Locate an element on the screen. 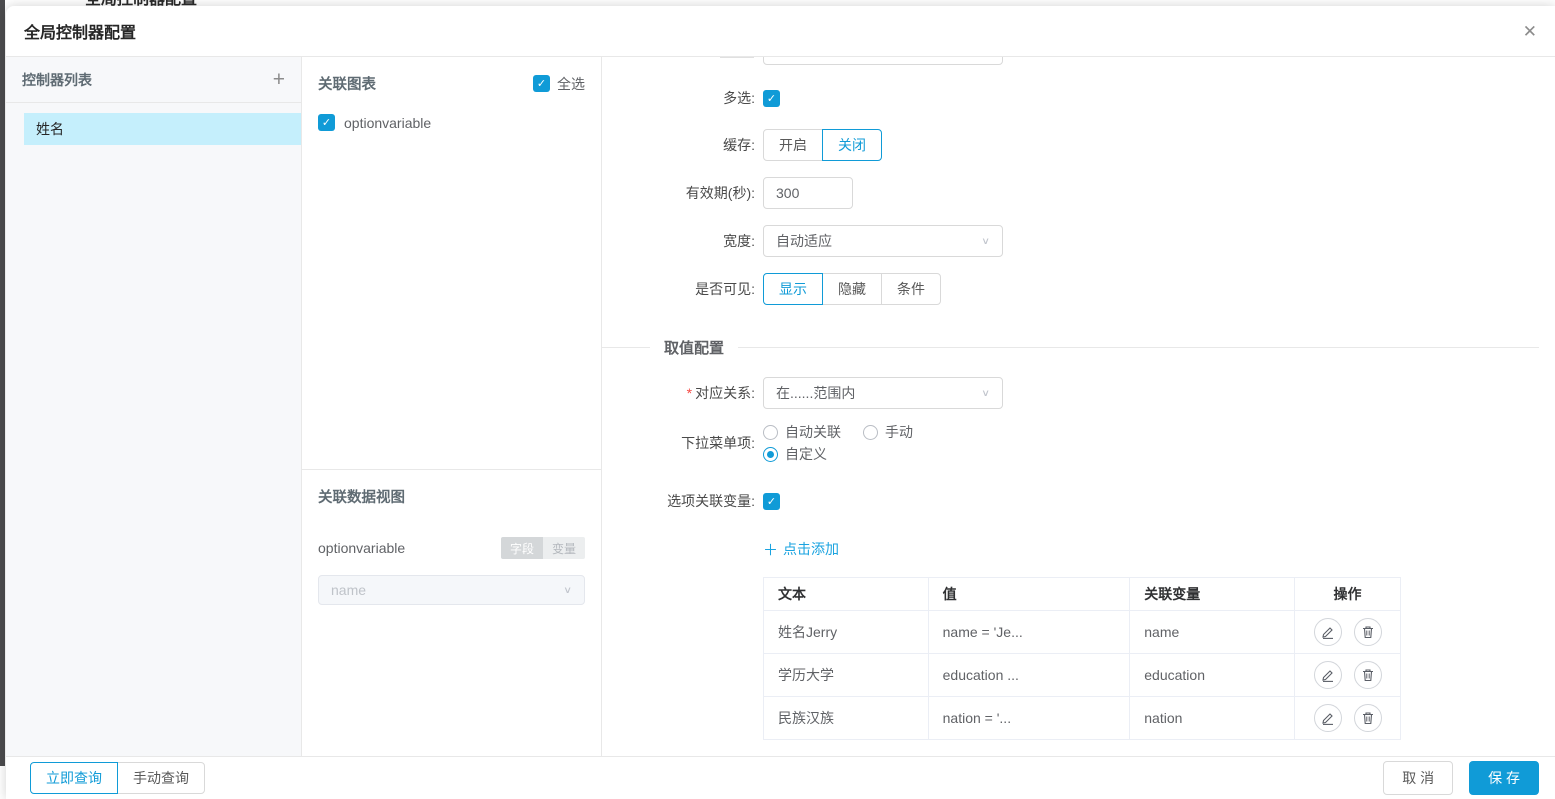  close-icon: ✕ is located at coordinates (1530, 31).